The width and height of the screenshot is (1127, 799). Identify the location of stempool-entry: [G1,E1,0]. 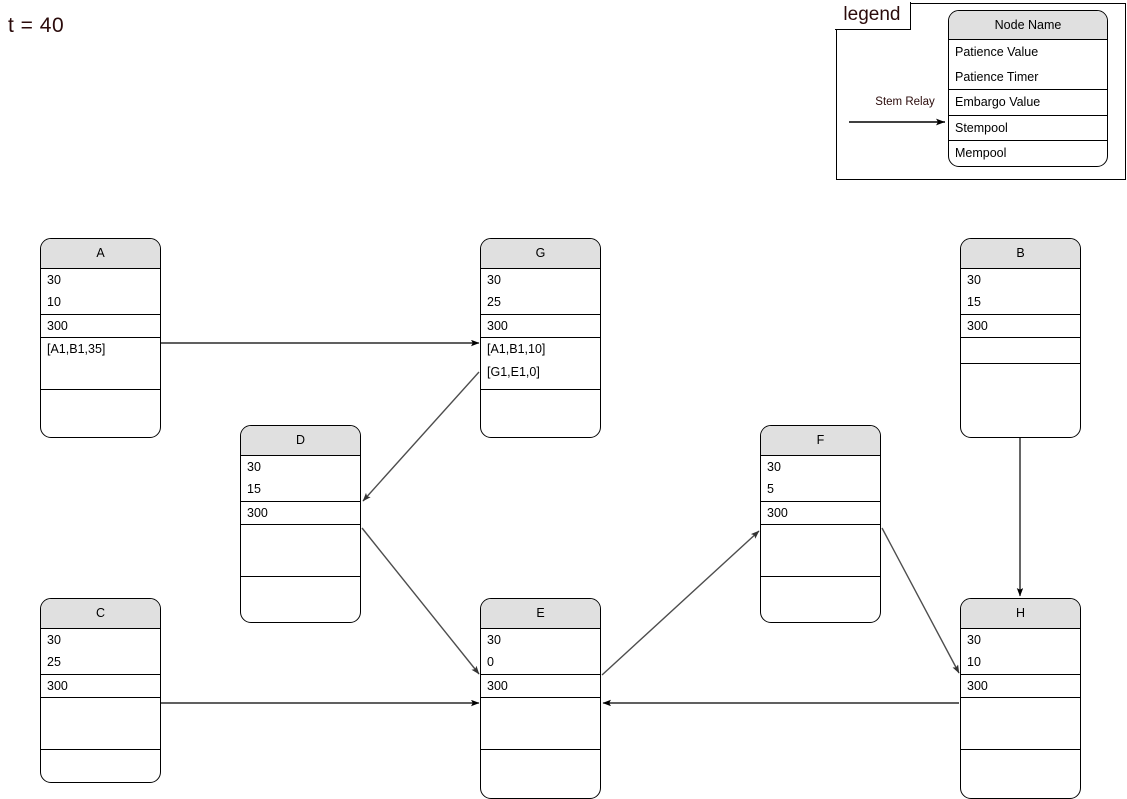
(513, 371).